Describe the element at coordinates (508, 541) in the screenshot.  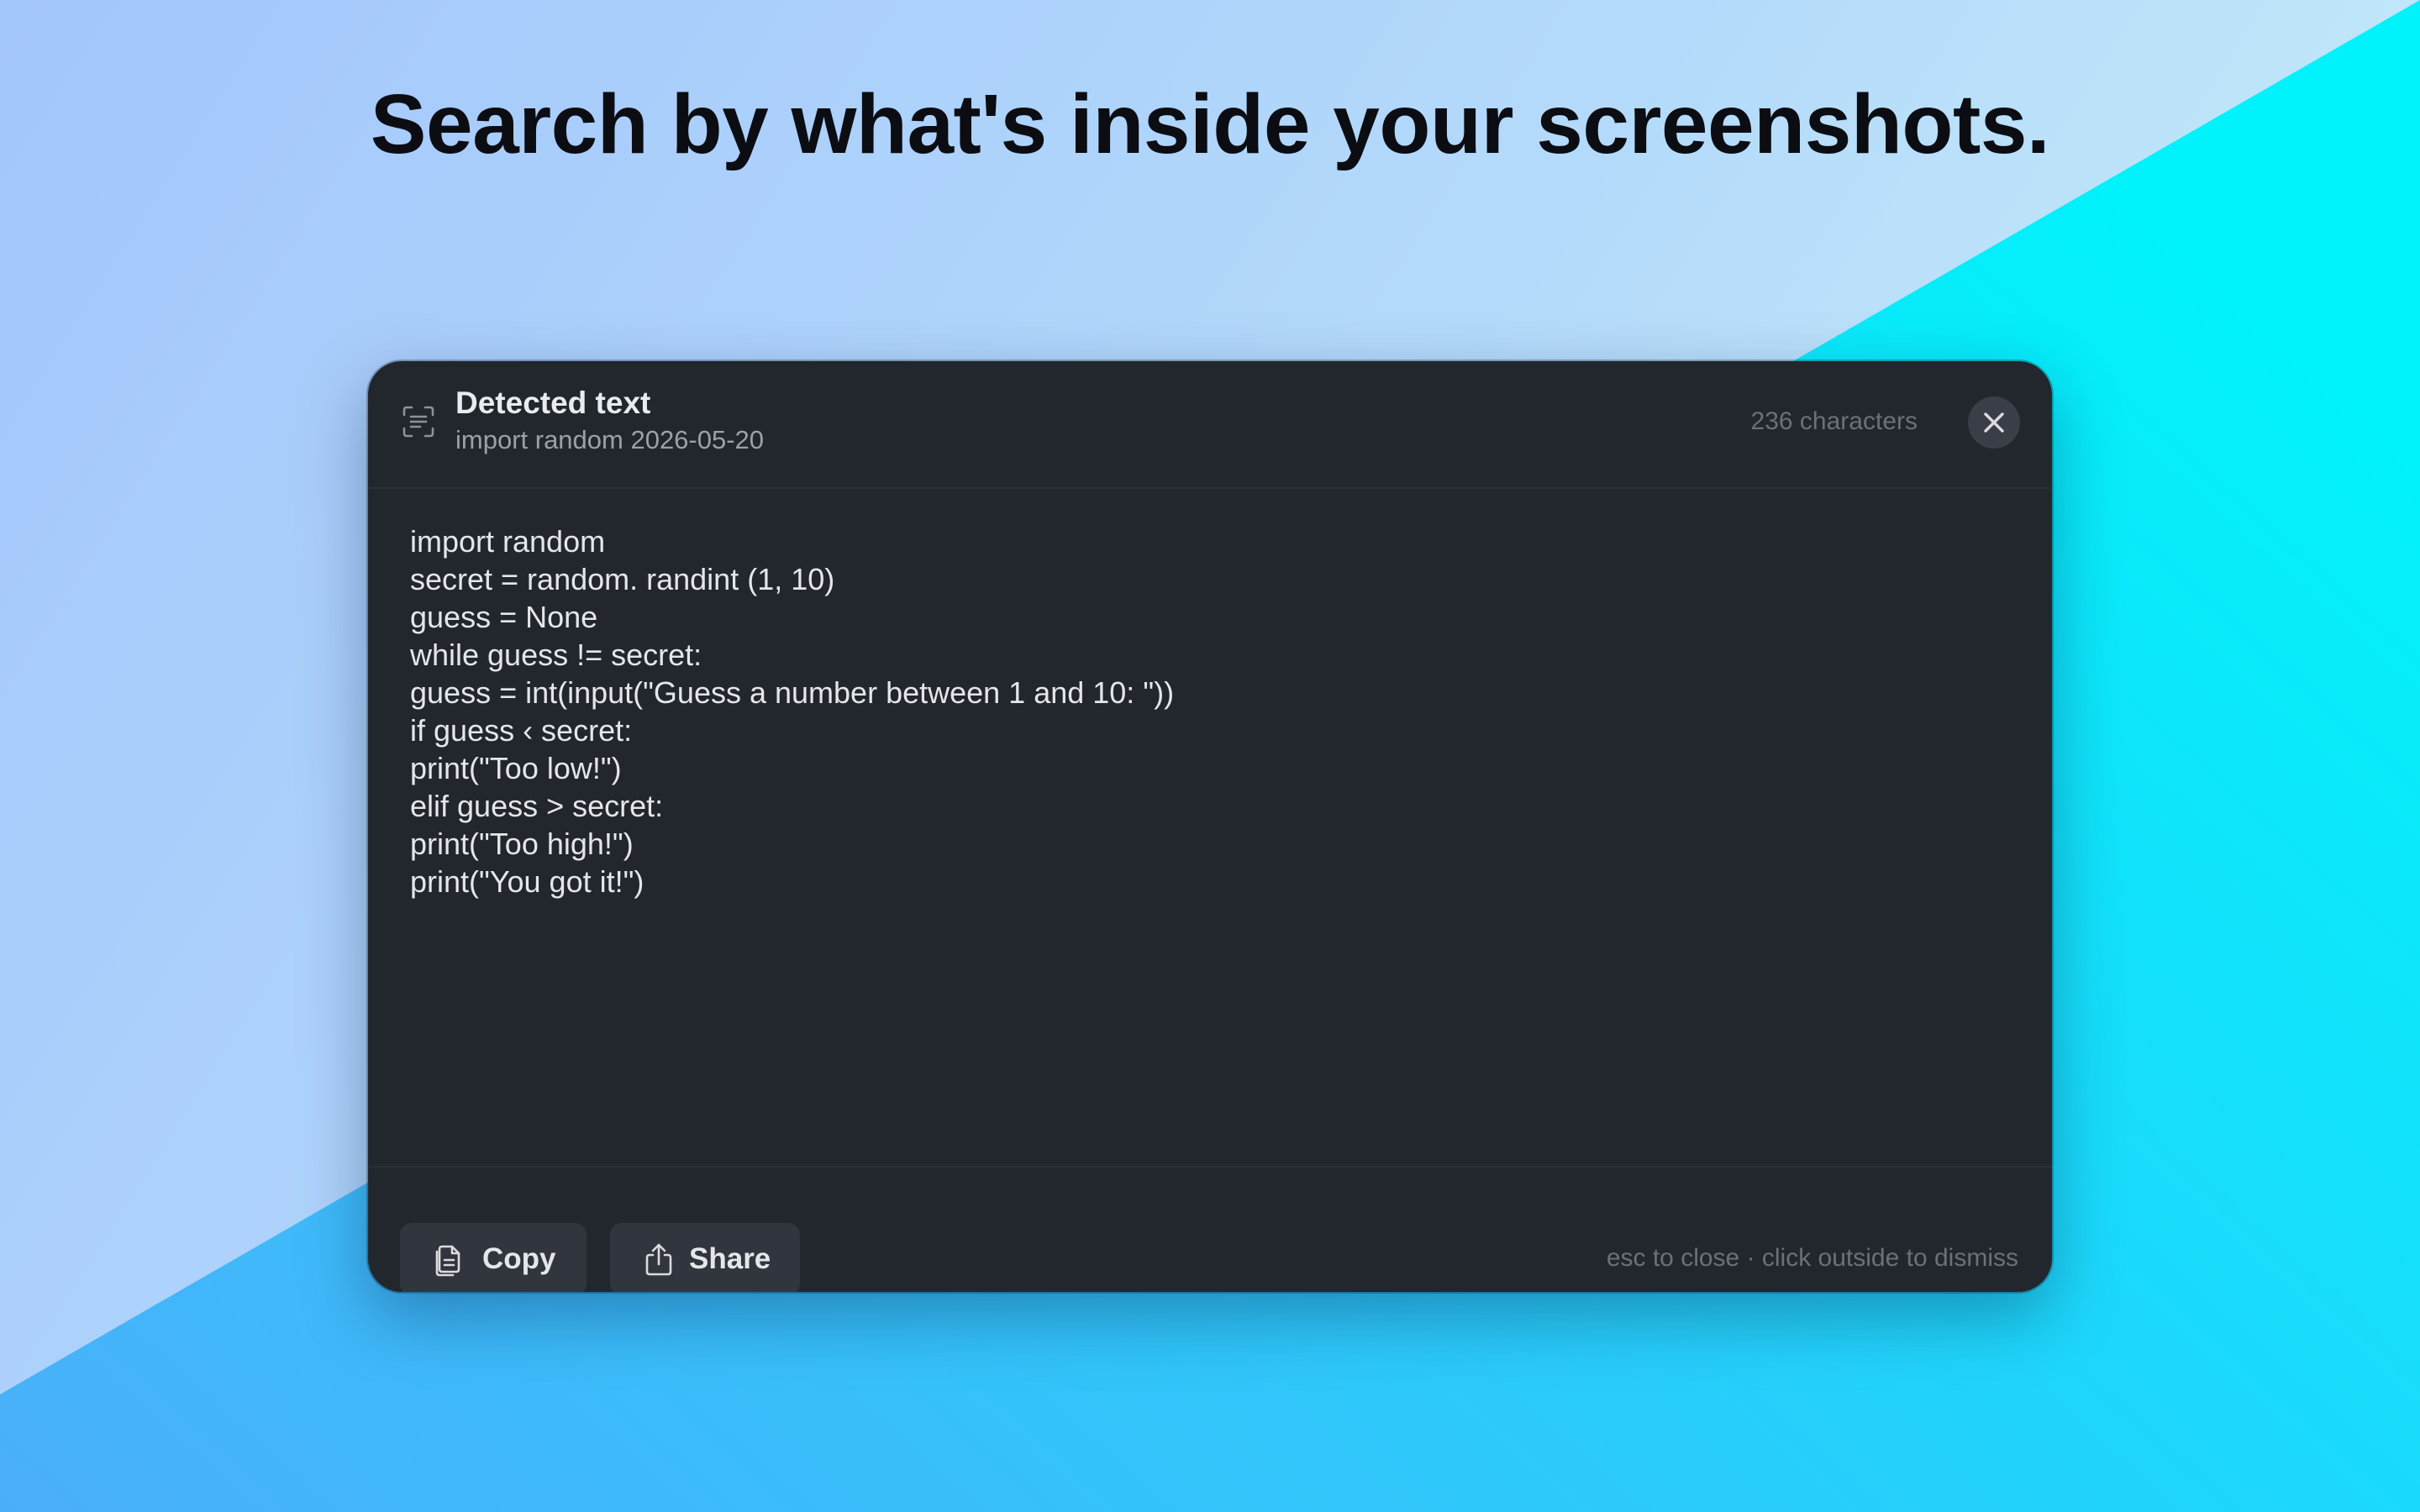
I see `code-line: import random` at that location.